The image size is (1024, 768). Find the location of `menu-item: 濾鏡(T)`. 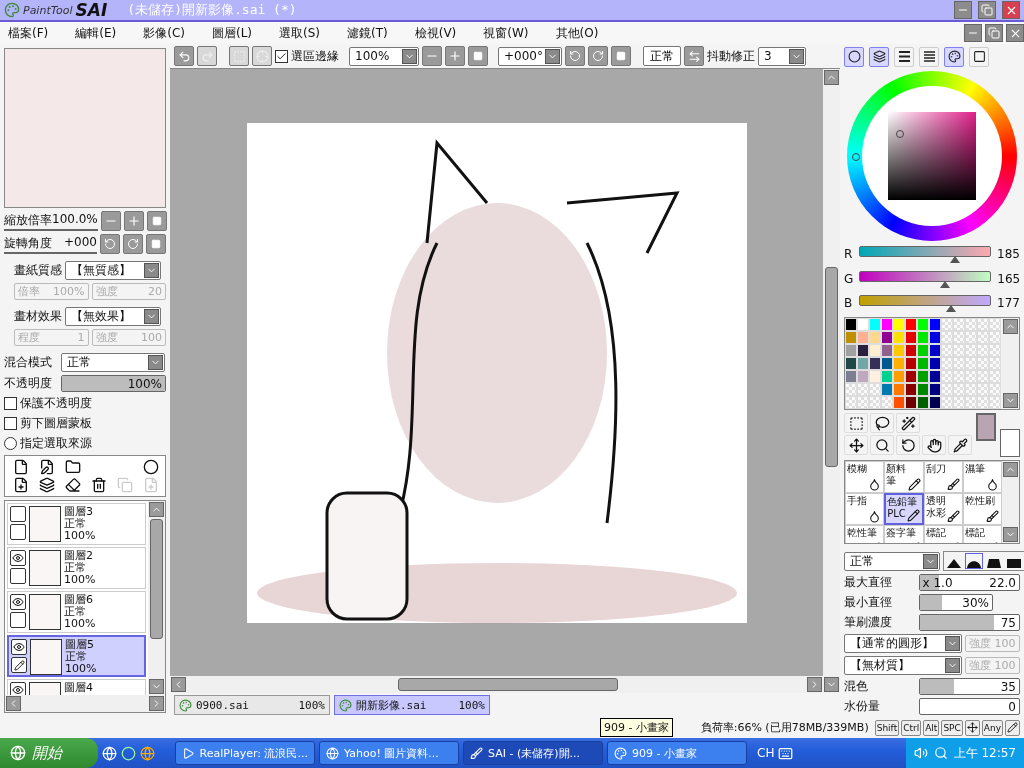

menu-item: 濾鏡(T) is located at coordinates (367, 33).